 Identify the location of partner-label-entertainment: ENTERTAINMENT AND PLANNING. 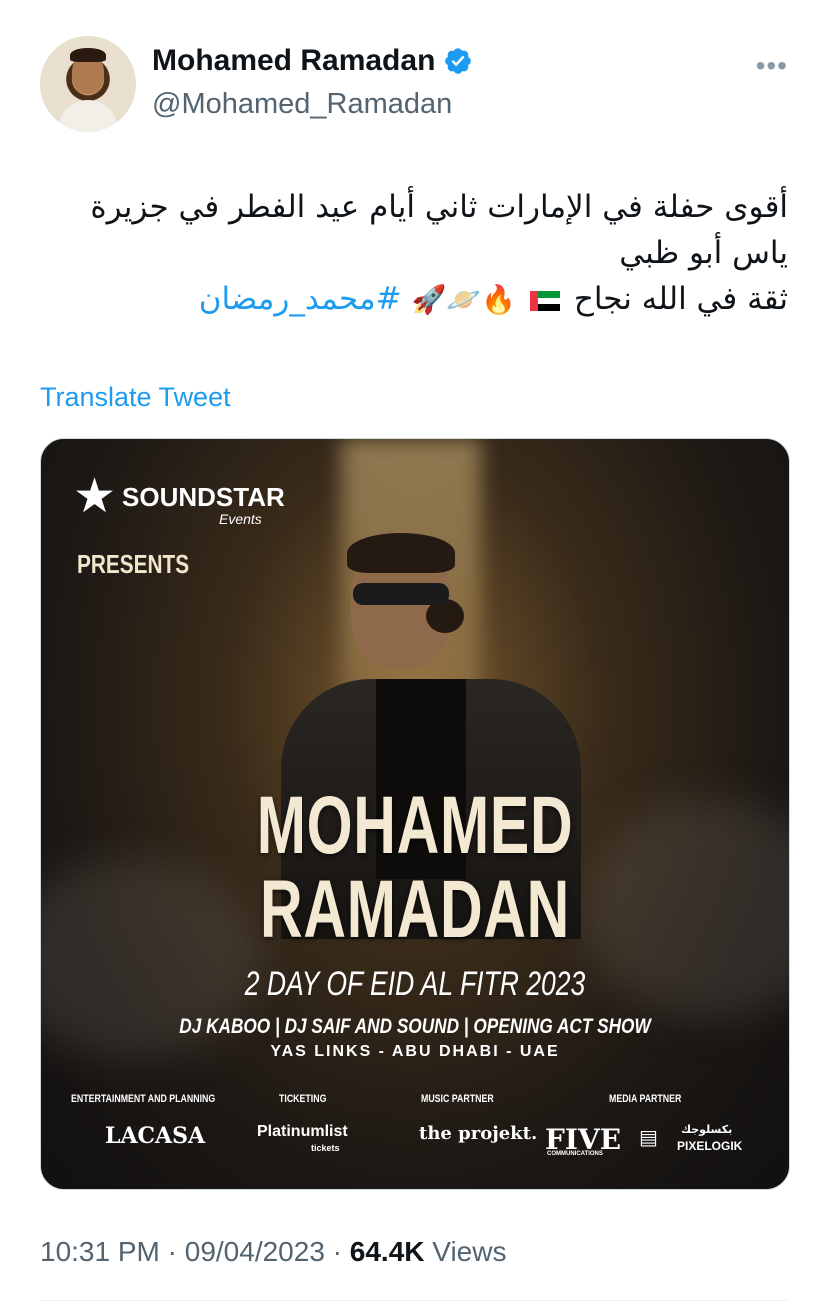
(143, 1099).